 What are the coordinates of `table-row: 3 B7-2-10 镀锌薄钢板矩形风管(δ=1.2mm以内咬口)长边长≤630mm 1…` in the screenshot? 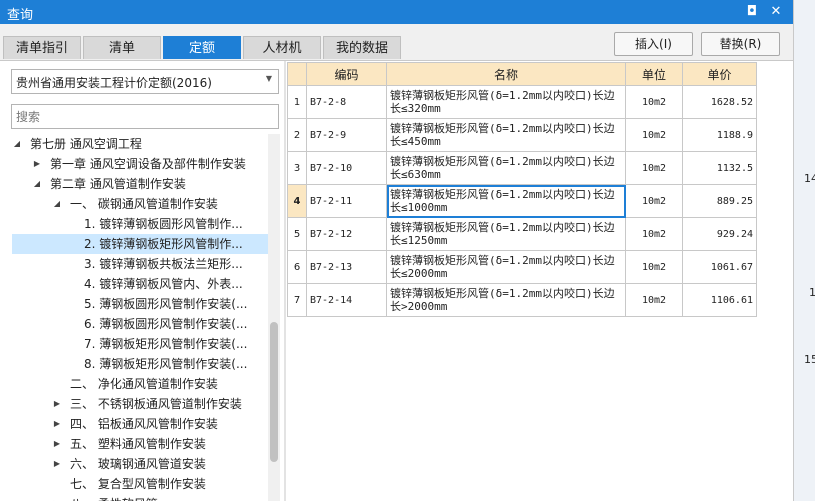 It's located at (522, 168).